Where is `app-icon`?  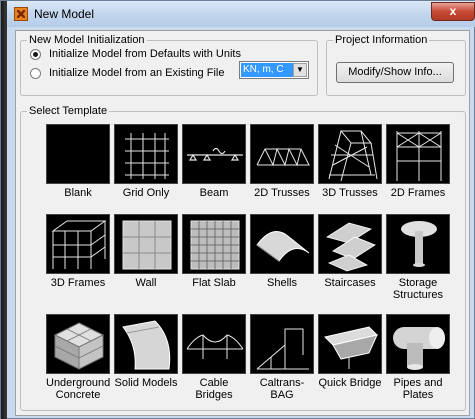
app-icon is located at coordinates (21, 14).